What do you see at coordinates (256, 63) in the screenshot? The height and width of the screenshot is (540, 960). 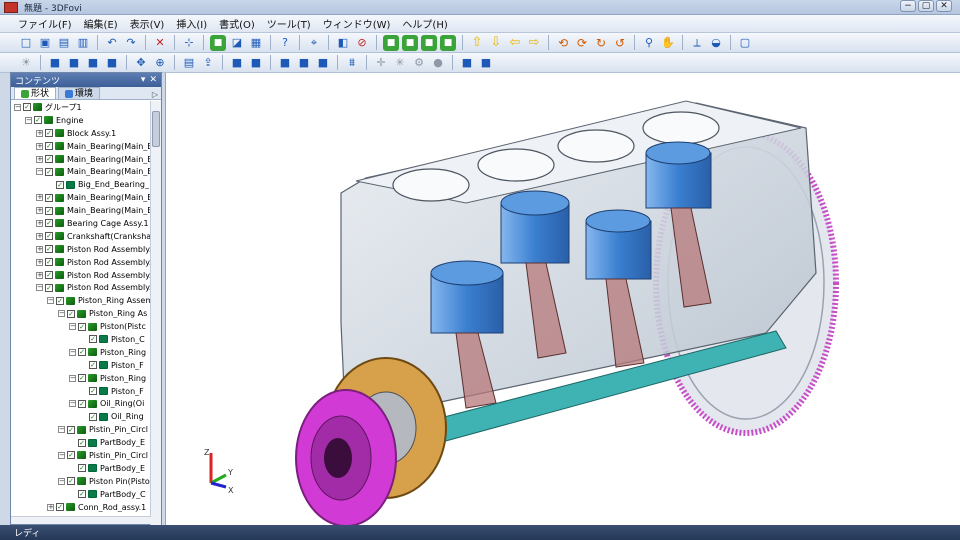 I see `grid-b-icon: ■` at bounding box center [256, 63].